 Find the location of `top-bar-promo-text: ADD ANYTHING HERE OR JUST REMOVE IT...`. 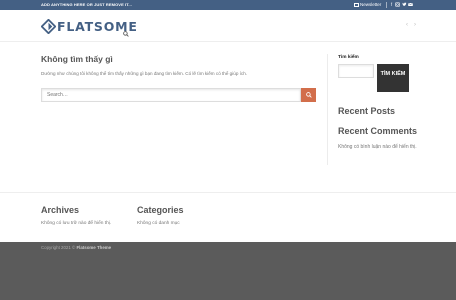

top-bar-promo-text: ADD ANYTHING HERE OR JUST REMOVE IT... is located at coordinates (86, 4).